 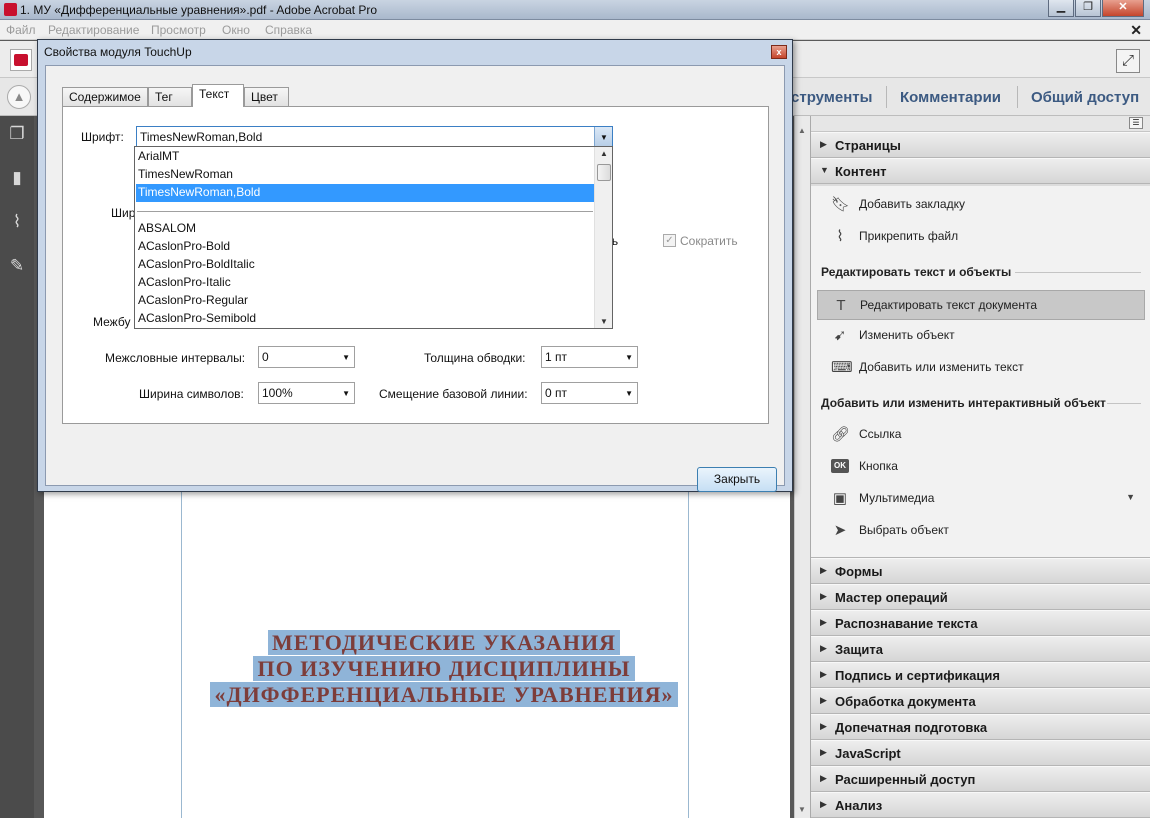 I want to click on font-option: ACaslonPro-Regular, so click(x=365, y=301).